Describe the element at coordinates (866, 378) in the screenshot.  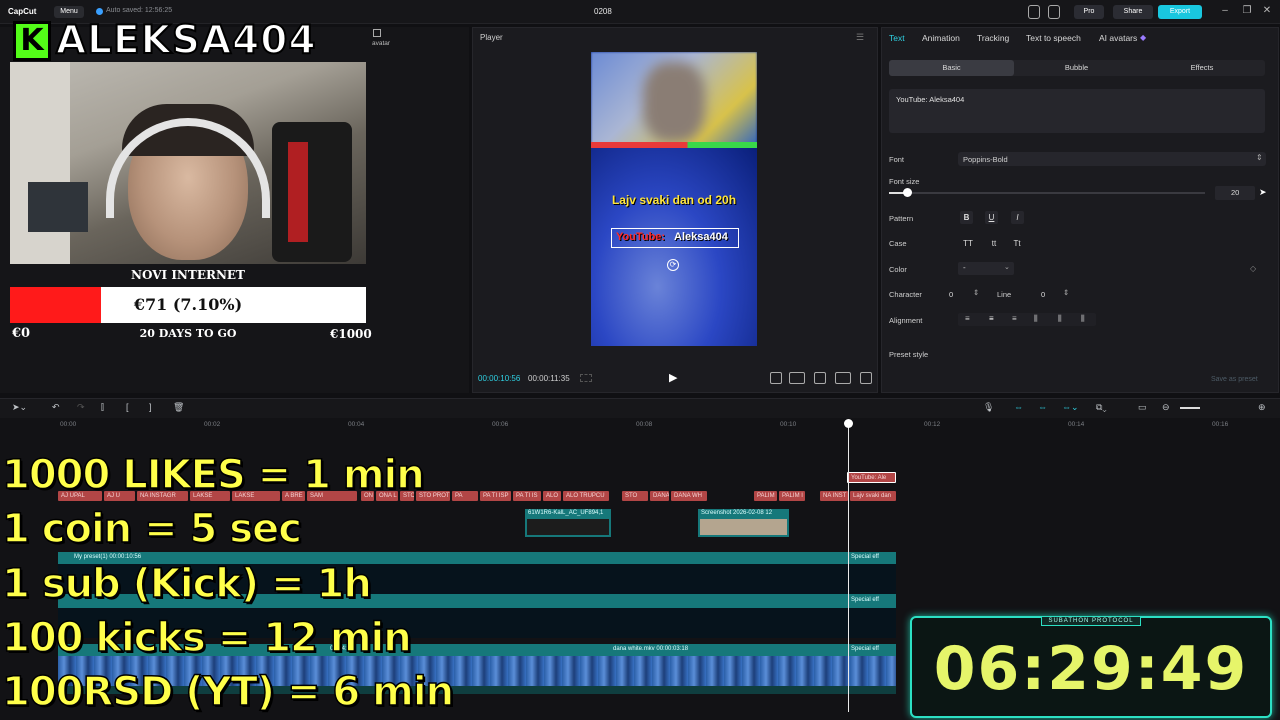
I see `fullscreen-icon` at that location.